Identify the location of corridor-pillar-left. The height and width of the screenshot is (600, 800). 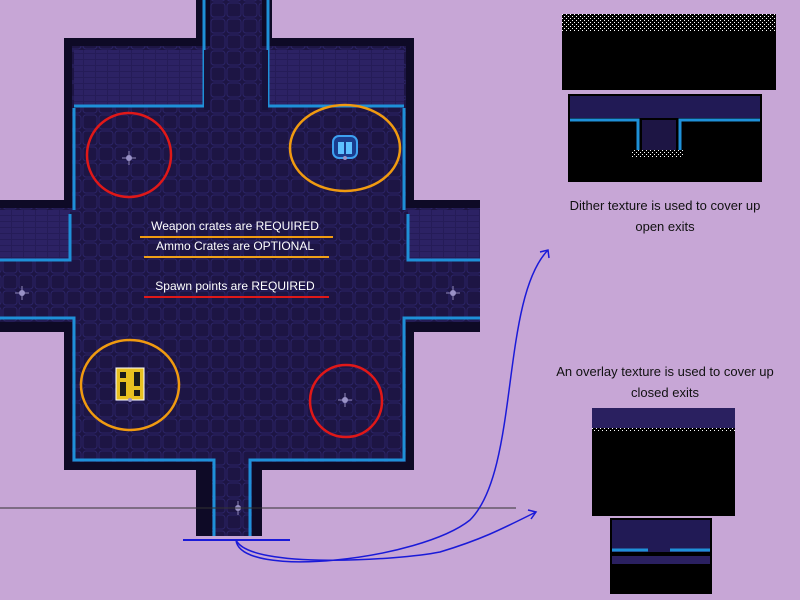
(207, 80).